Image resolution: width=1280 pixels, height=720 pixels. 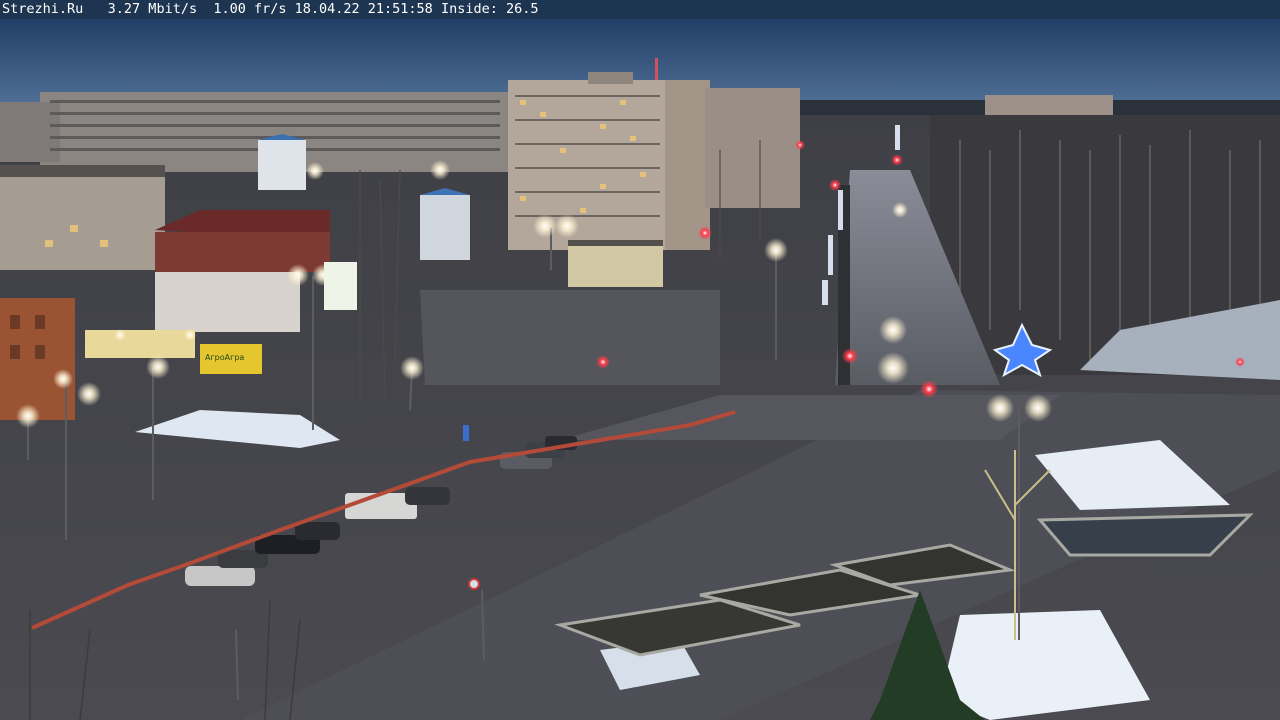 I want to click on small-blue-building, so click(x=445, y=224).